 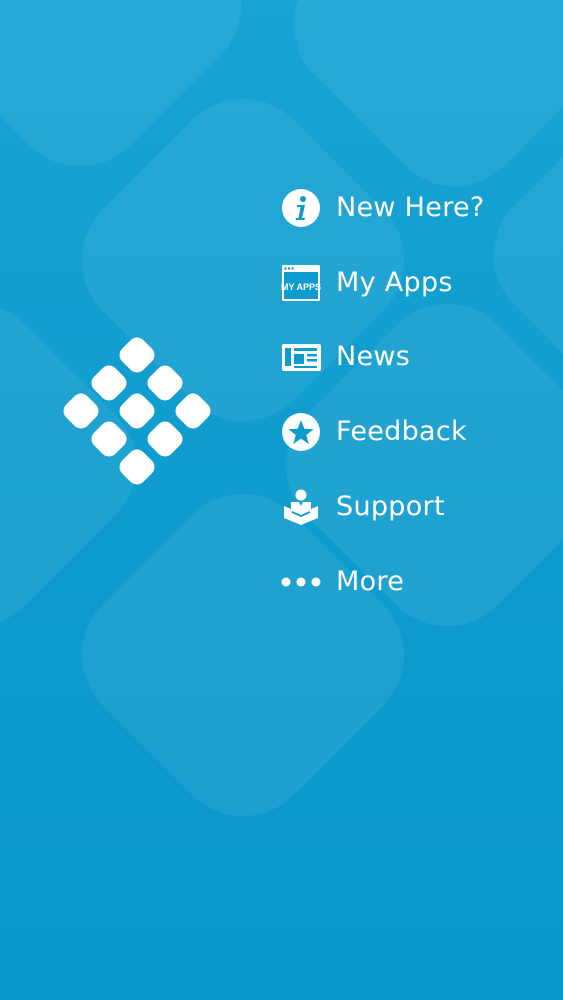 What do you see at coordinates (410, 207) in the screenshot?
I see `menu-item-label: New Here?` at bounding box center [410, 207].